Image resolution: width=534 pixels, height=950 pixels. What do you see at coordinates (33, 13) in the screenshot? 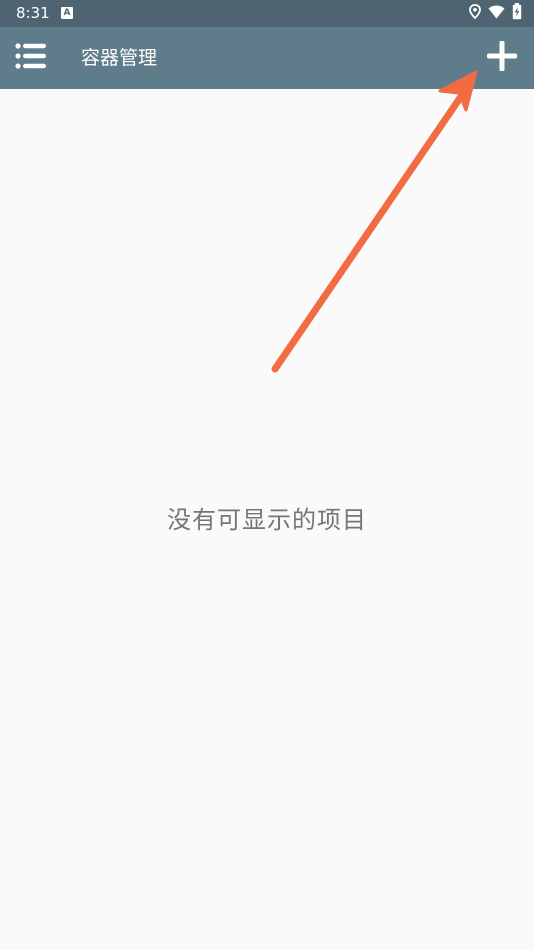
I see `status-time: 8:31` at bounding box center [33, 13].